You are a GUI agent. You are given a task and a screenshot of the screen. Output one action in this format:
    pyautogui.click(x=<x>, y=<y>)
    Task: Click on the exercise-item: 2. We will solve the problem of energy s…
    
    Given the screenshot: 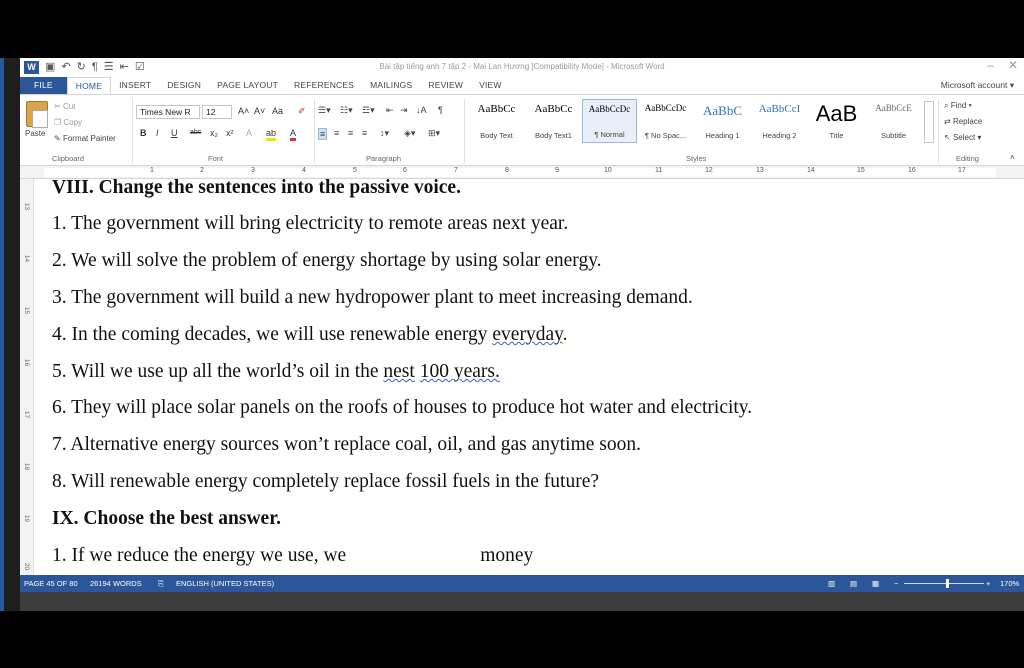 What is the action you would take?
    pyautogui.click(x=327, y=260)
    